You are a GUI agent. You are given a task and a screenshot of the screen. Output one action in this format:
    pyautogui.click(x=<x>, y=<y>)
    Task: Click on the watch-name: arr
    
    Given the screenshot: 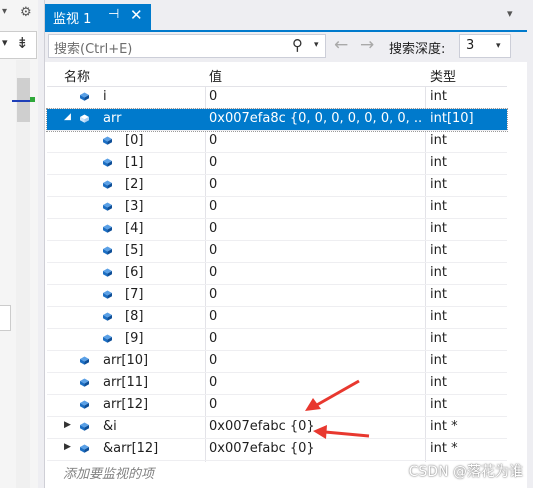 What is the action you would take?
    pyautogui.click(x=112, y=118)
    